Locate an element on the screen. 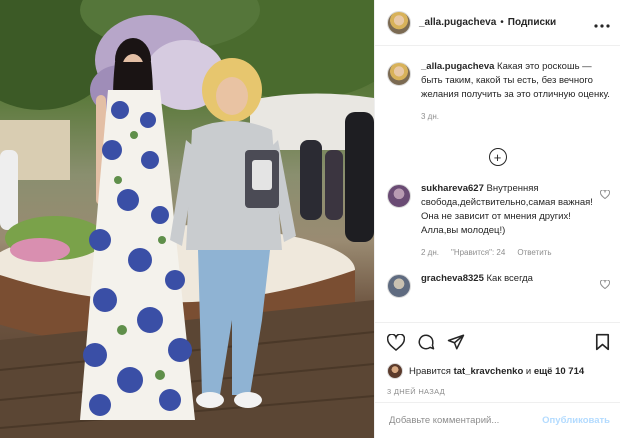 The height and width of the screenshot is (438, 620). likes-summary: Нравится tat_kravchenko и ещё 10 714 is located at coordinates (498, 371).